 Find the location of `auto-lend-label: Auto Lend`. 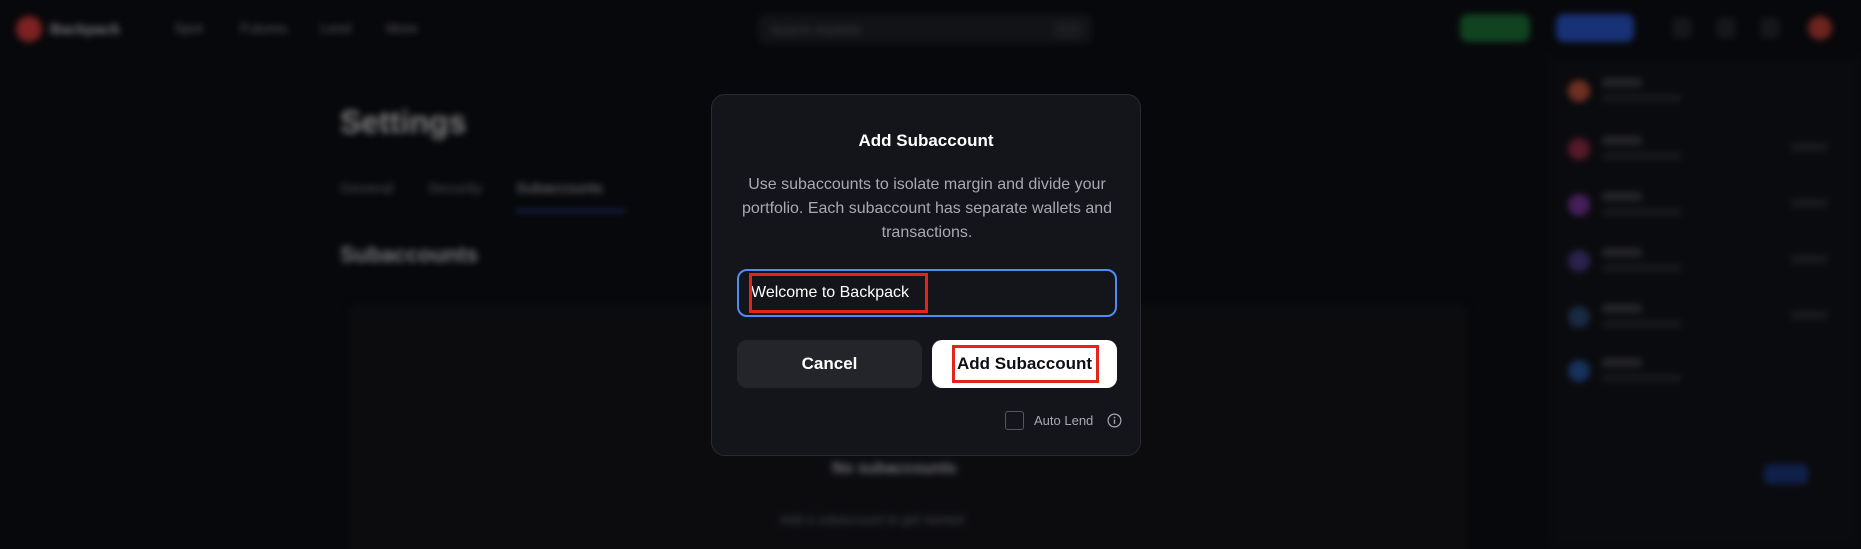

auto-lend-label: Auto Lend is located at coordinates (1063, 420).